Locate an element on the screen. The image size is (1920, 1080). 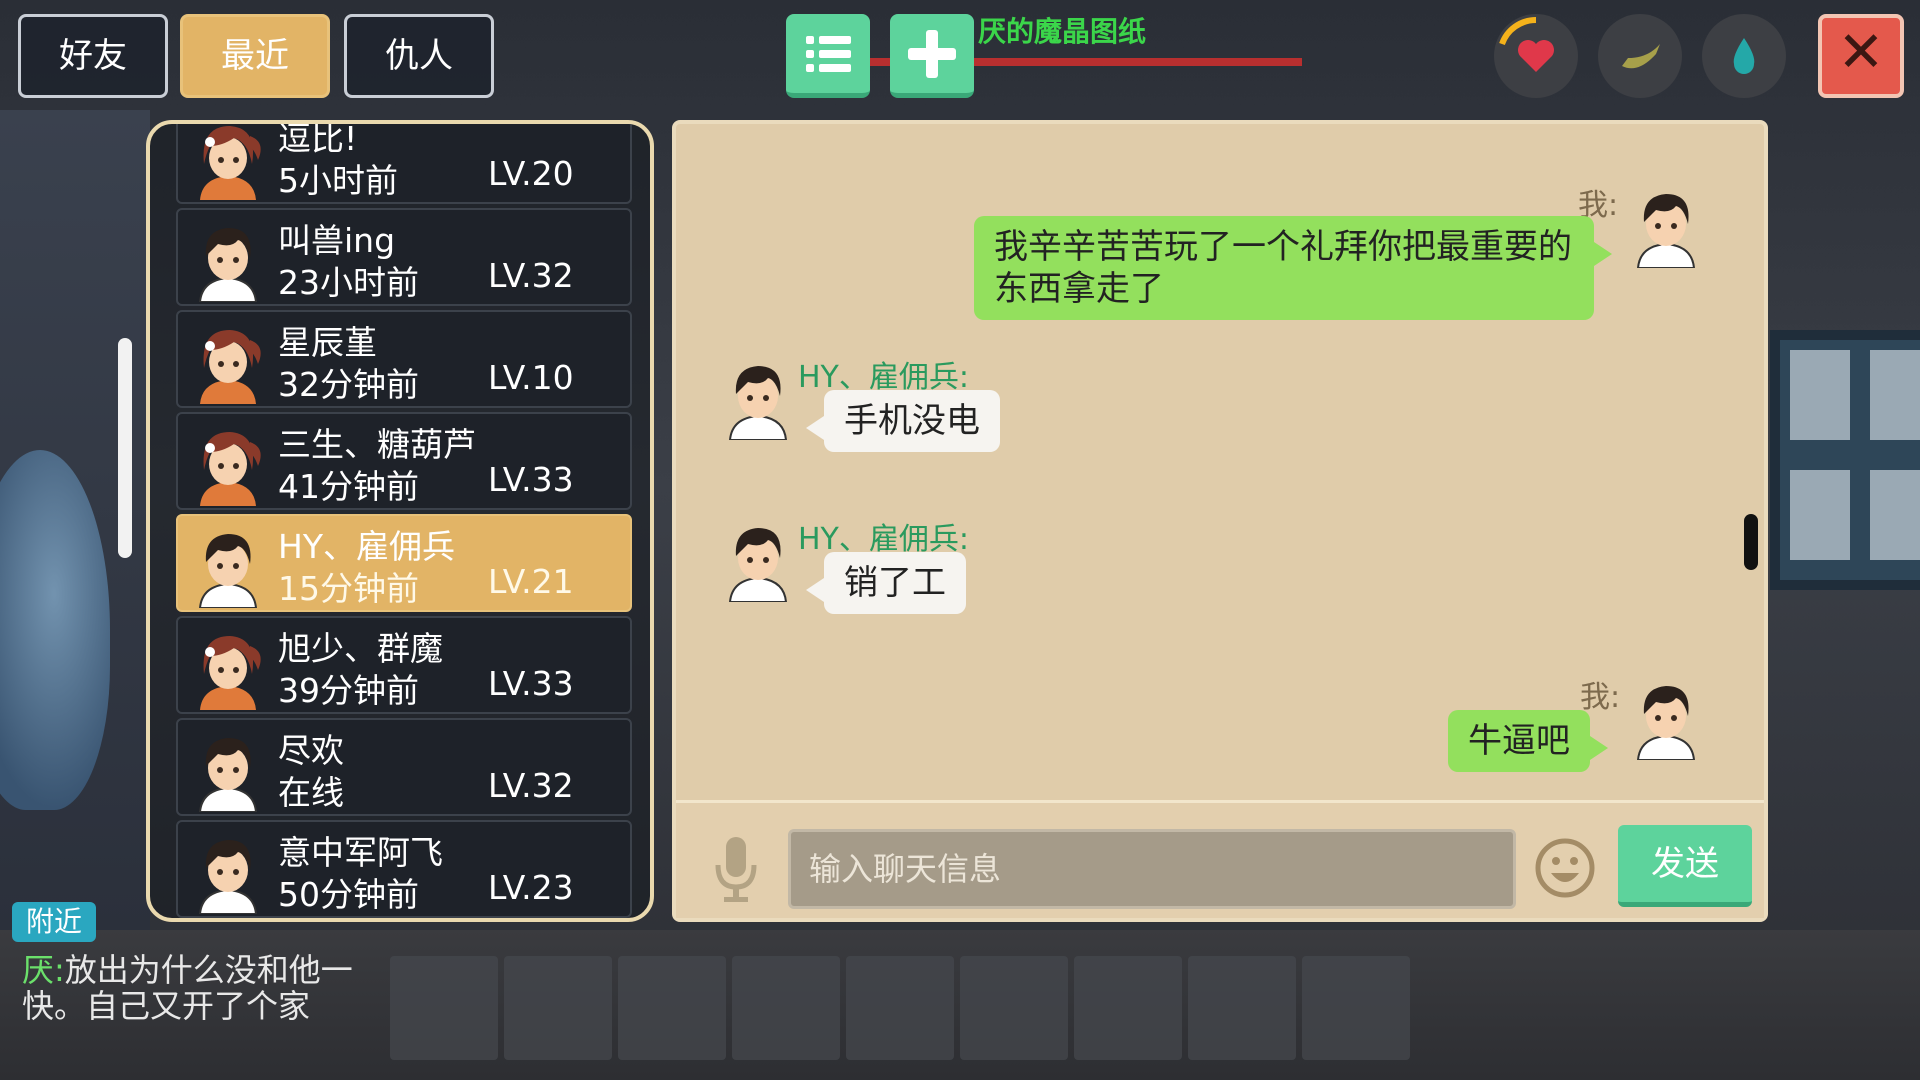
plus-icon is located at coordinates (932, 54).